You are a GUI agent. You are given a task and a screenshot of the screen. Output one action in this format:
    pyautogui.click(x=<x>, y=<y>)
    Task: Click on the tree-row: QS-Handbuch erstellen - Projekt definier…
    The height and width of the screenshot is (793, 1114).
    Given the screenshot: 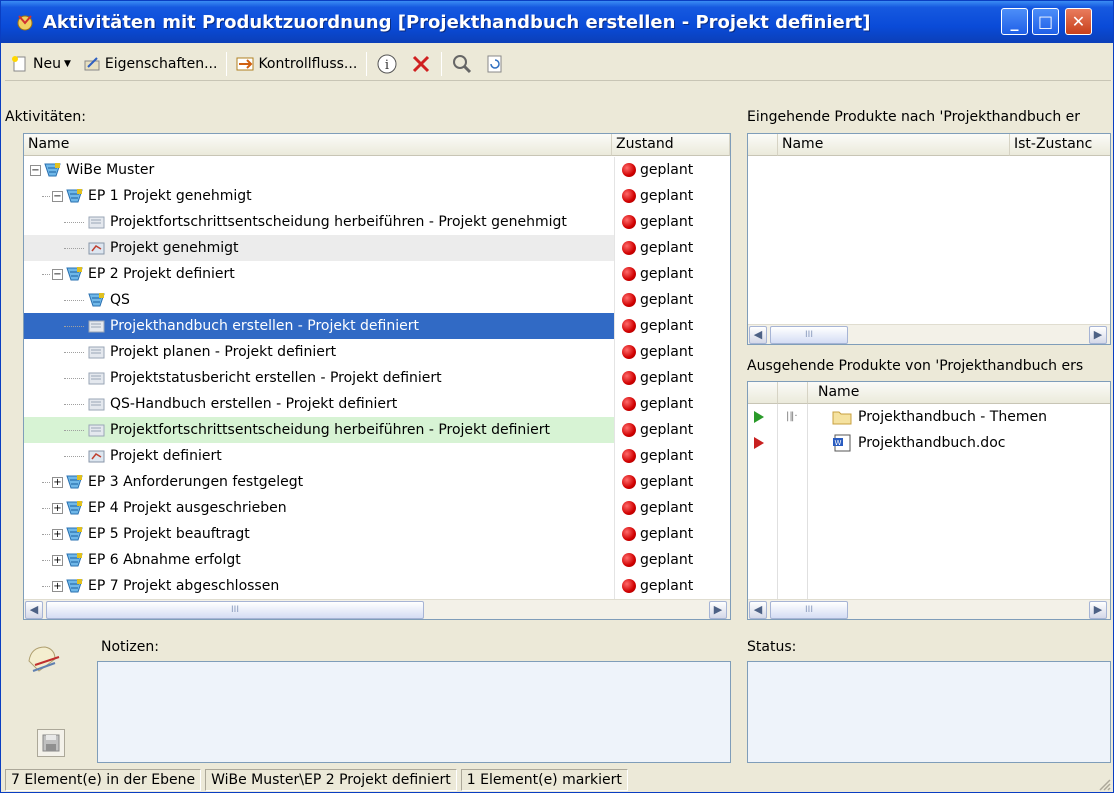 What is the action you would take?
    pyautogui.click(x=377, y=404)
    